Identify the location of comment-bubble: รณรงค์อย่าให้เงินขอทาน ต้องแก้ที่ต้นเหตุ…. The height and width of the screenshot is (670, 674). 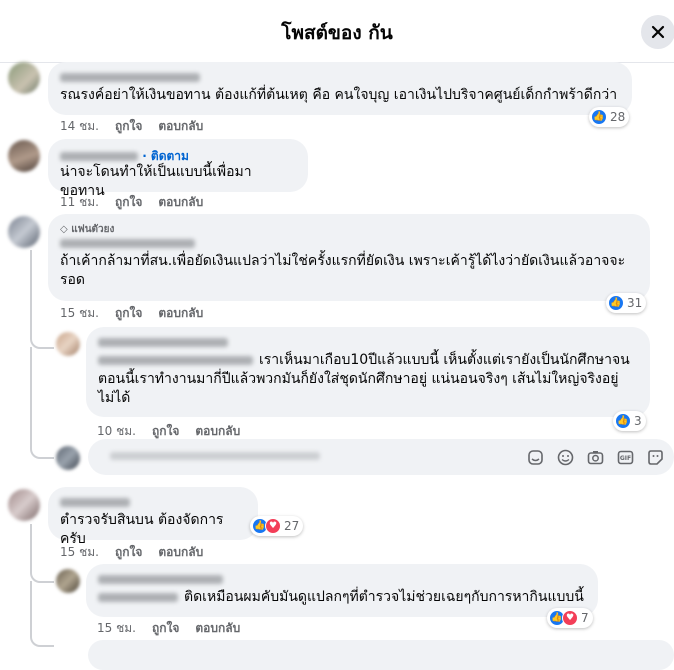
(340, 88).